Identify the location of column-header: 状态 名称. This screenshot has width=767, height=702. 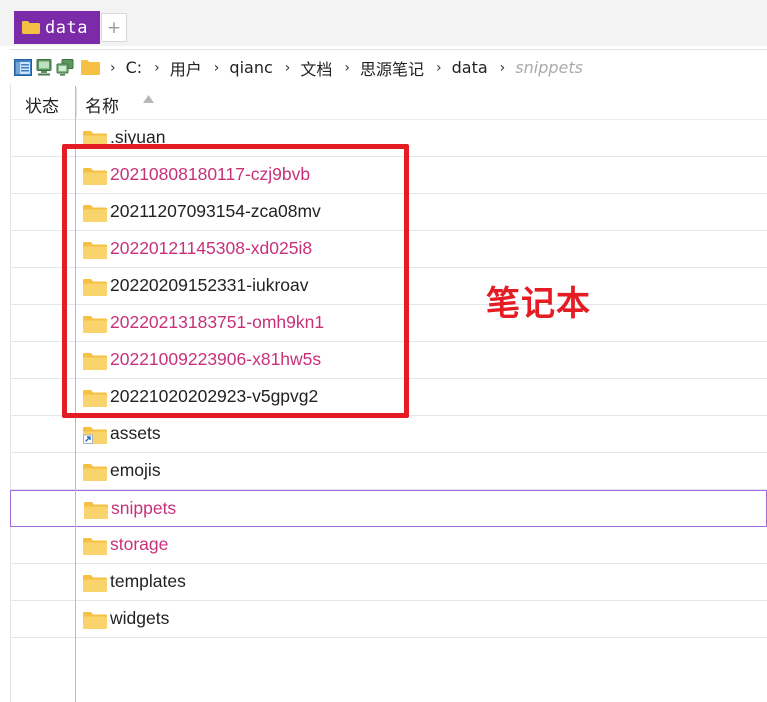
(388, 103).